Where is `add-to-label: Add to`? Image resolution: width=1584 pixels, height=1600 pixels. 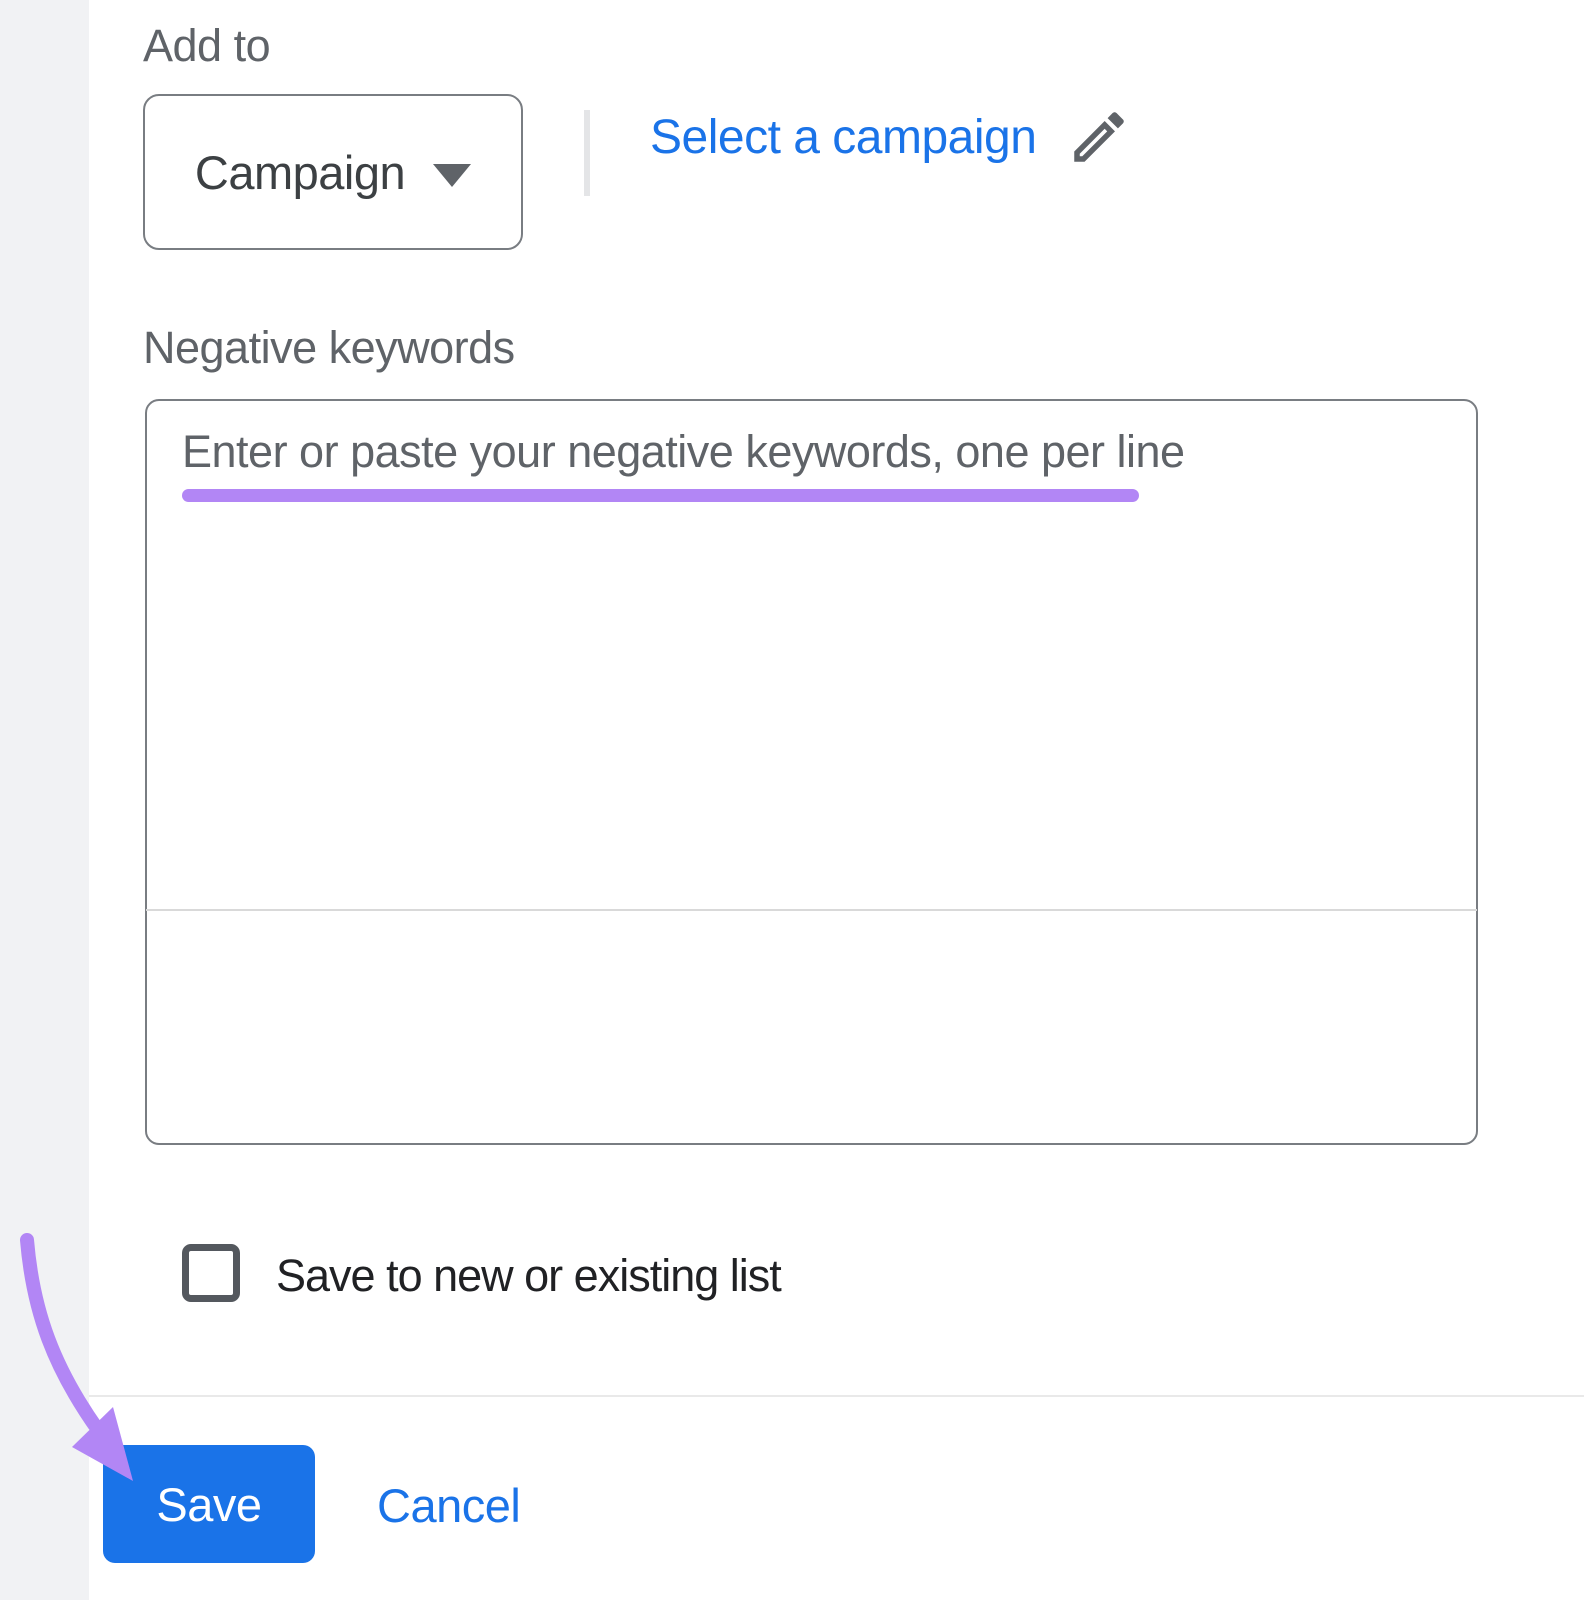
add-to-label: Add to is located at coordinates (207, 45).